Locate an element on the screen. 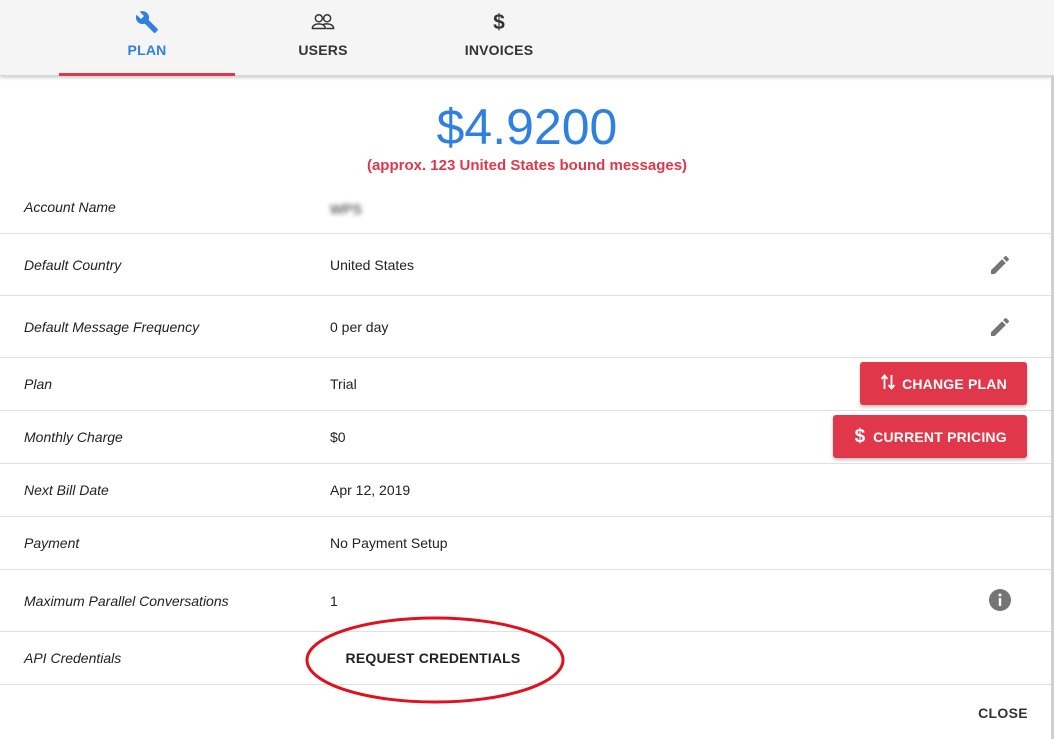 Image resolution: width=1054 pixels, height=739 pixels. row-next-bill-date: Next Bill Date Apr 12, 2019 is located at coordinates (527, 490).